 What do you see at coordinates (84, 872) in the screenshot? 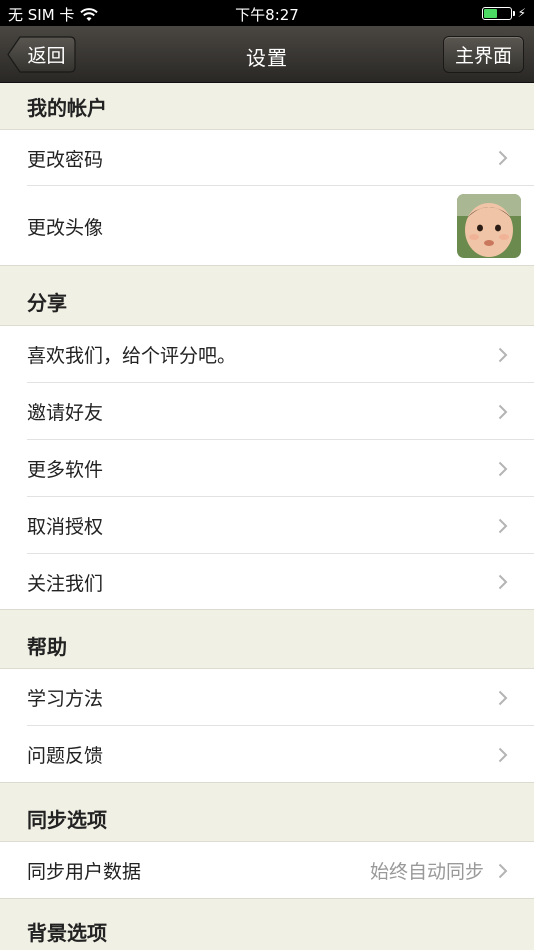
I see `row-label: 同步用户数据` at bounding box center [84, 872].